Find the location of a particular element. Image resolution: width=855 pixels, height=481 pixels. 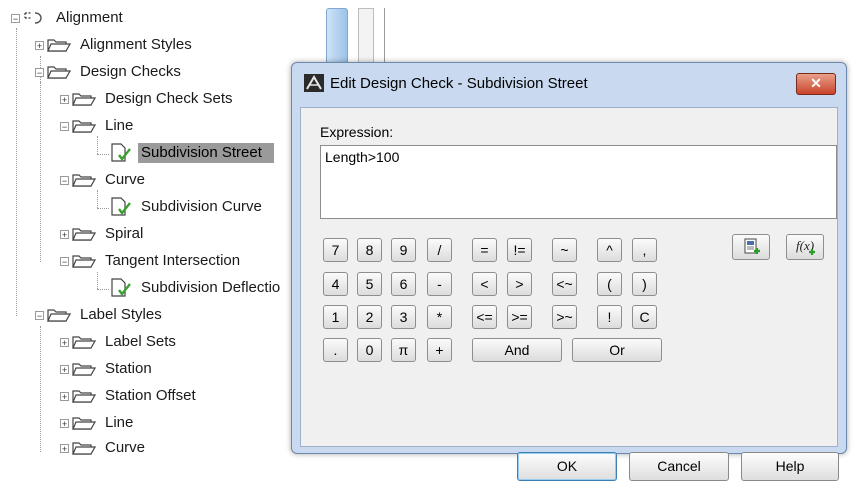

tree-label: Line is located at coordinates (119, 125).